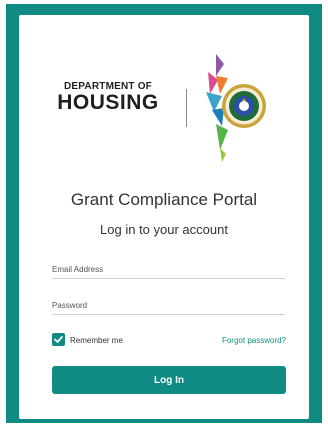 This screenshot has width=328, height=427. What do you see at coordinates (243, 340) in the screenshot?
I see `forgot-password-link: Forgot password?` at bounding box center [243, 340].